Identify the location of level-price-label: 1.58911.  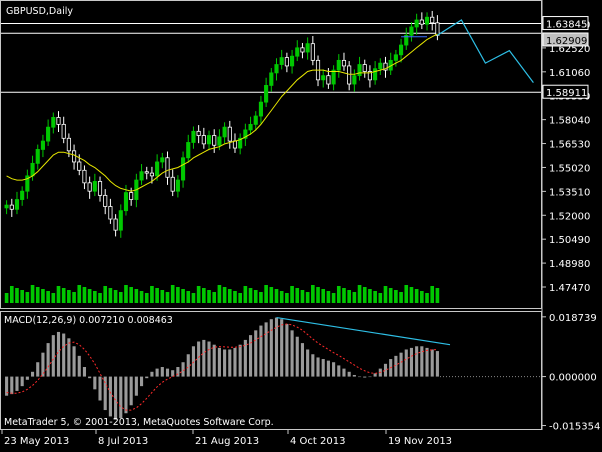
(565, 91).